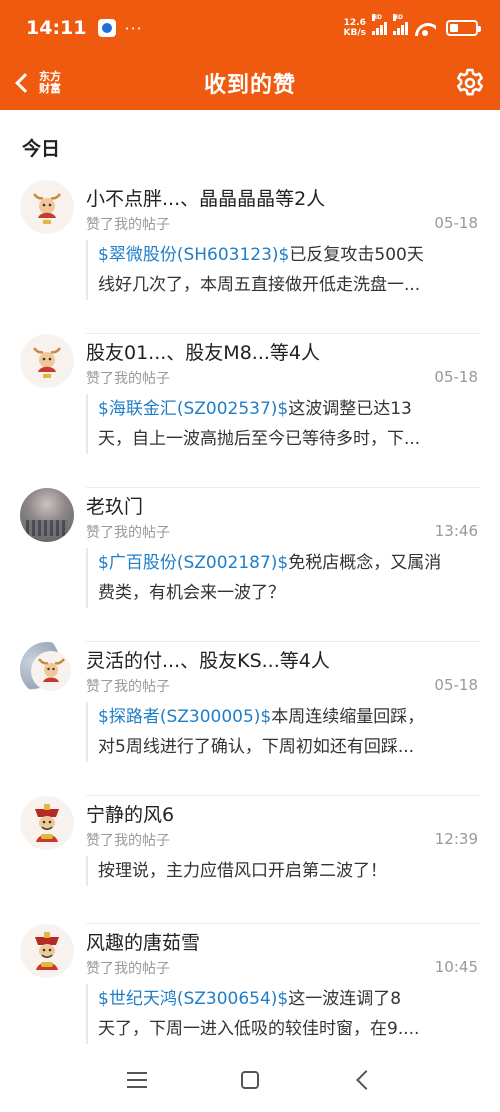 The height and width of the screenshot is (1112, 500). I want to click on network-speed: 12.6 KB/s, so click(355, 28).